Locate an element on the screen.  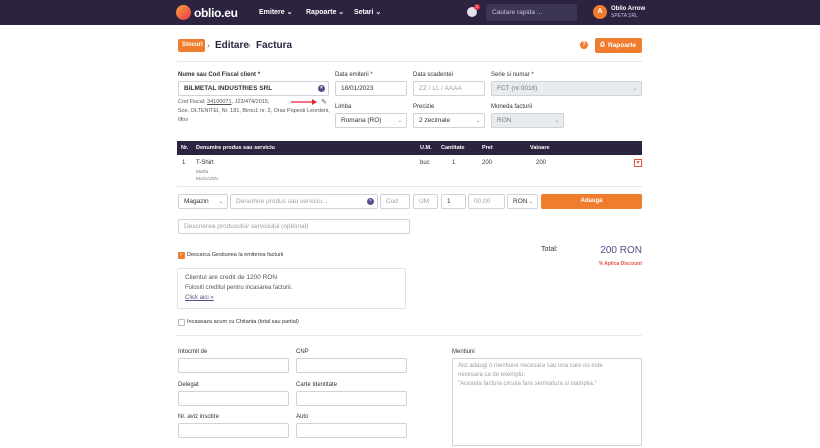
row-actions-icon: ▾ is located at coordinates (638, 163).